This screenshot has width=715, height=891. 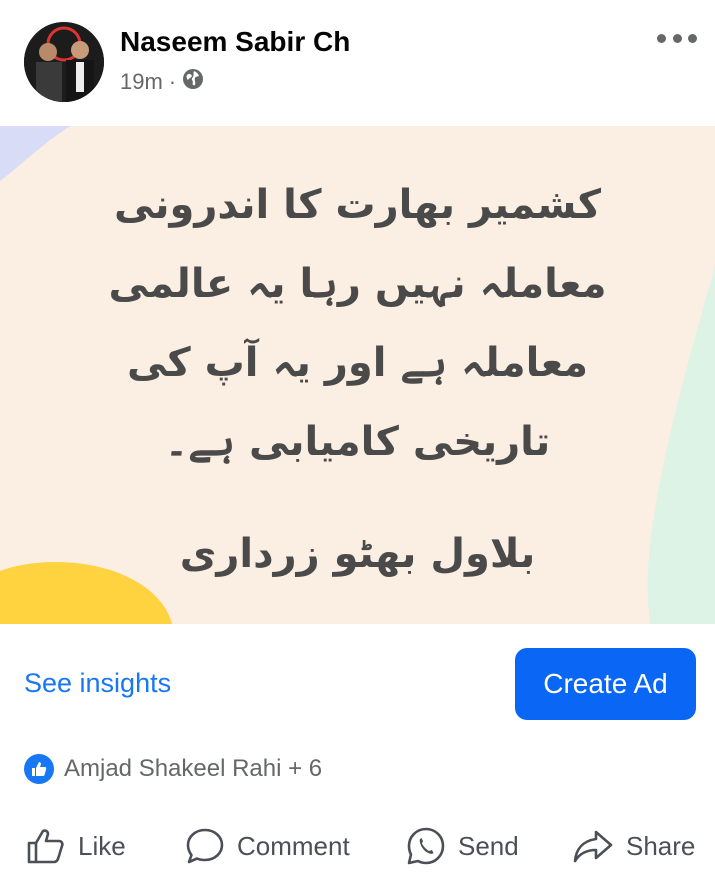 I want to click on more-dots-icon, so click(x=677, y=40).